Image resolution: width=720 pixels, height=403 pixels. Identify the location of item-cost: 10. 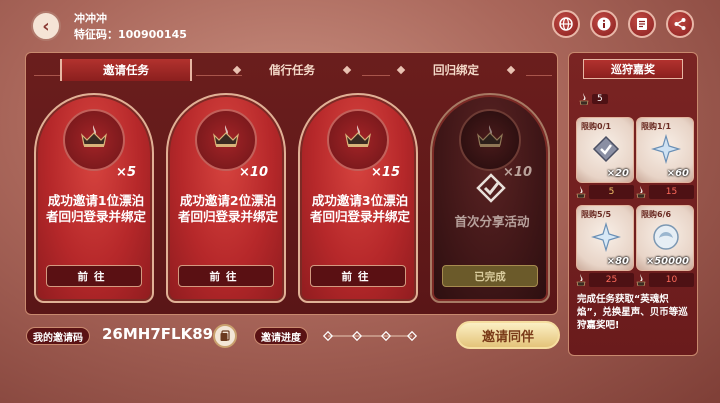
(665, 280).